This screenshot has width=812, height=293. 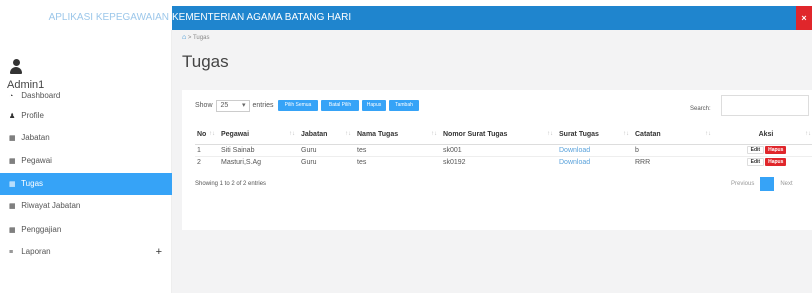 What do you see at coordinates (11, 252) in the screenshot?
I see `bars-icon: ≡` at bounding box center [11, 252].